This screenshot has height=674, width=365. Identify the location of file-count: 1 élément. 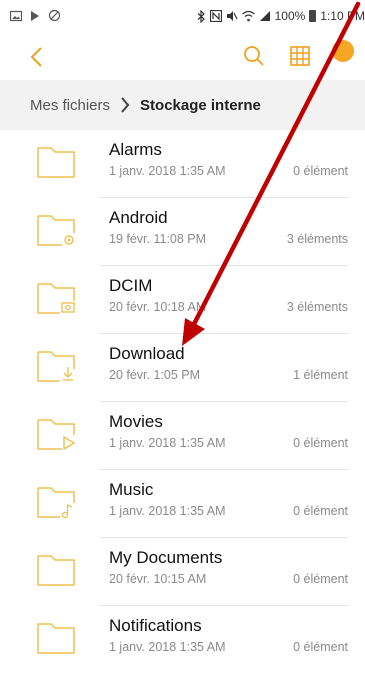
(320, 375).